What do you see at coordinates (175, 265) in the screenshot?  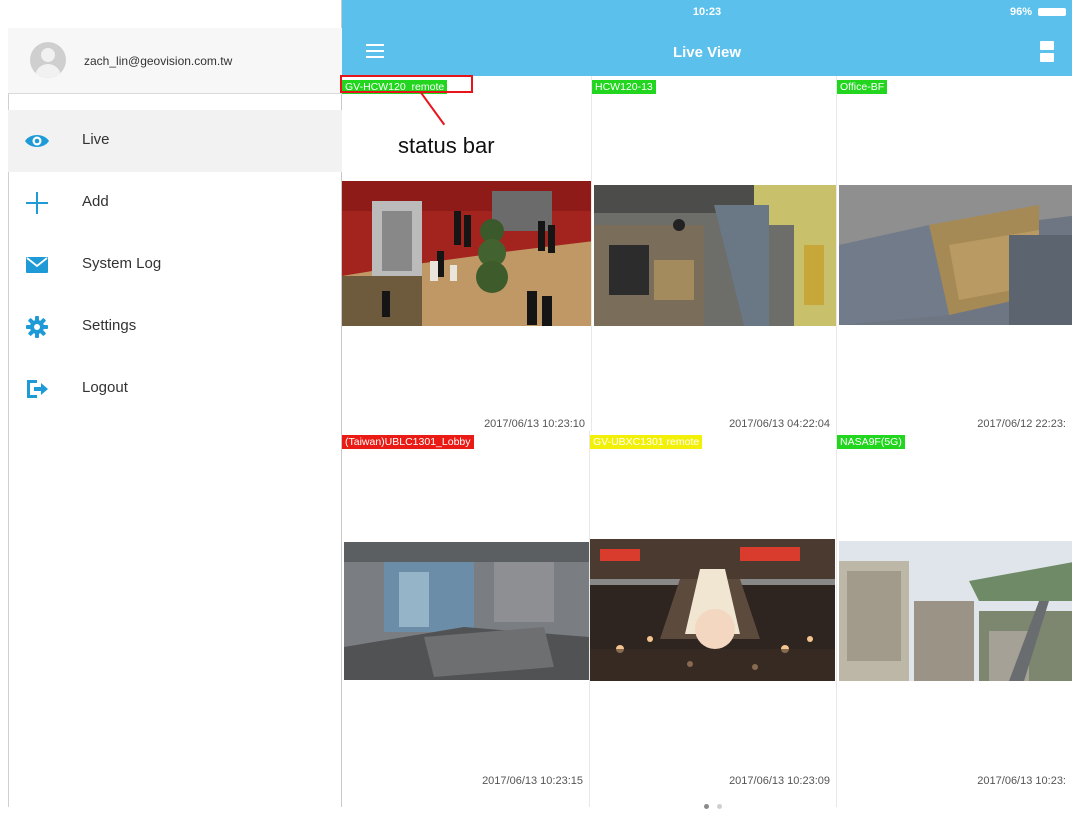 I see `sidebar-item-system-log: System Log` at bounding box center [175, 265].